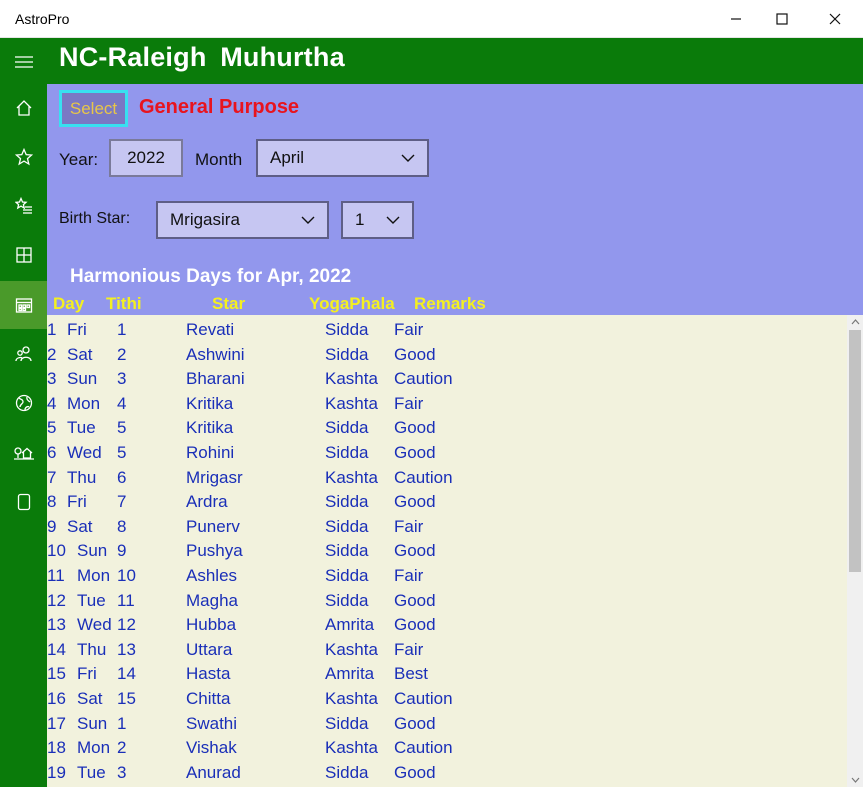  I want to click on maximize-icon, so click(782, 19).